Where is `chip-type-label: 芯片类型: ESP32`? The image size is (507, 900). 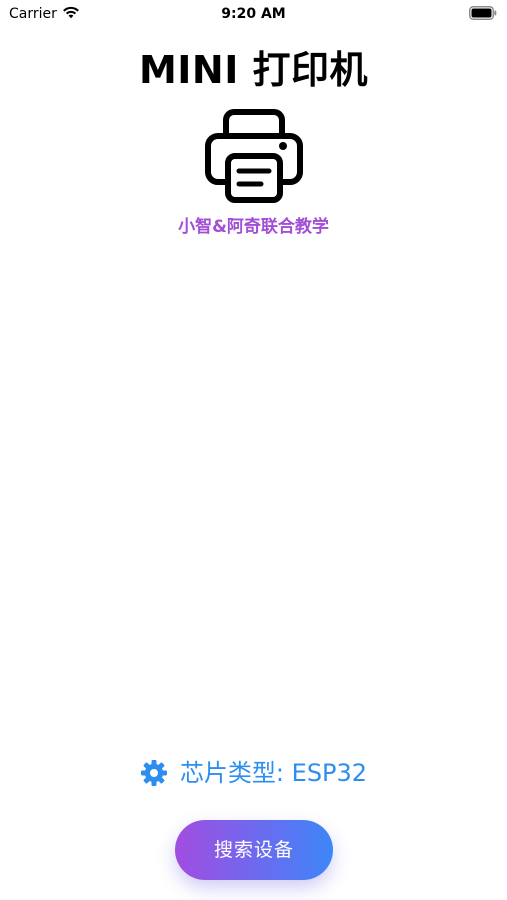 chip-type-label: 芯片类型: ESP32 is located at coordinates (273, 773).